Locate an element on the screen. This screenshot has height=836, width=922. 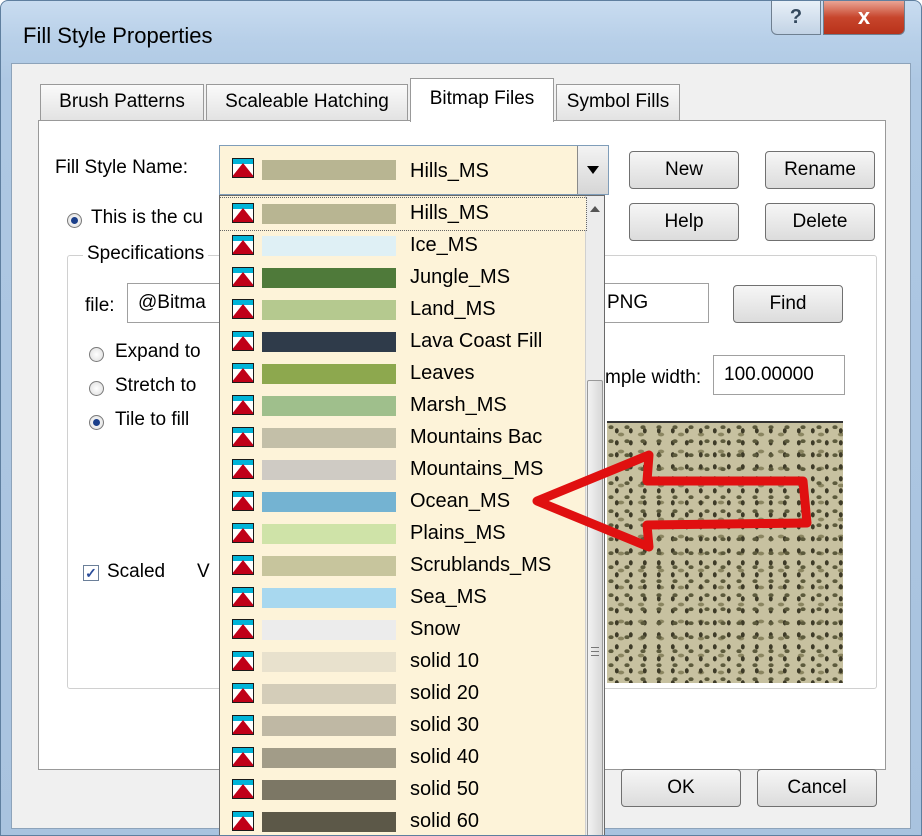
list-item-label: Hills_MS is located at coordinates (449, 213).